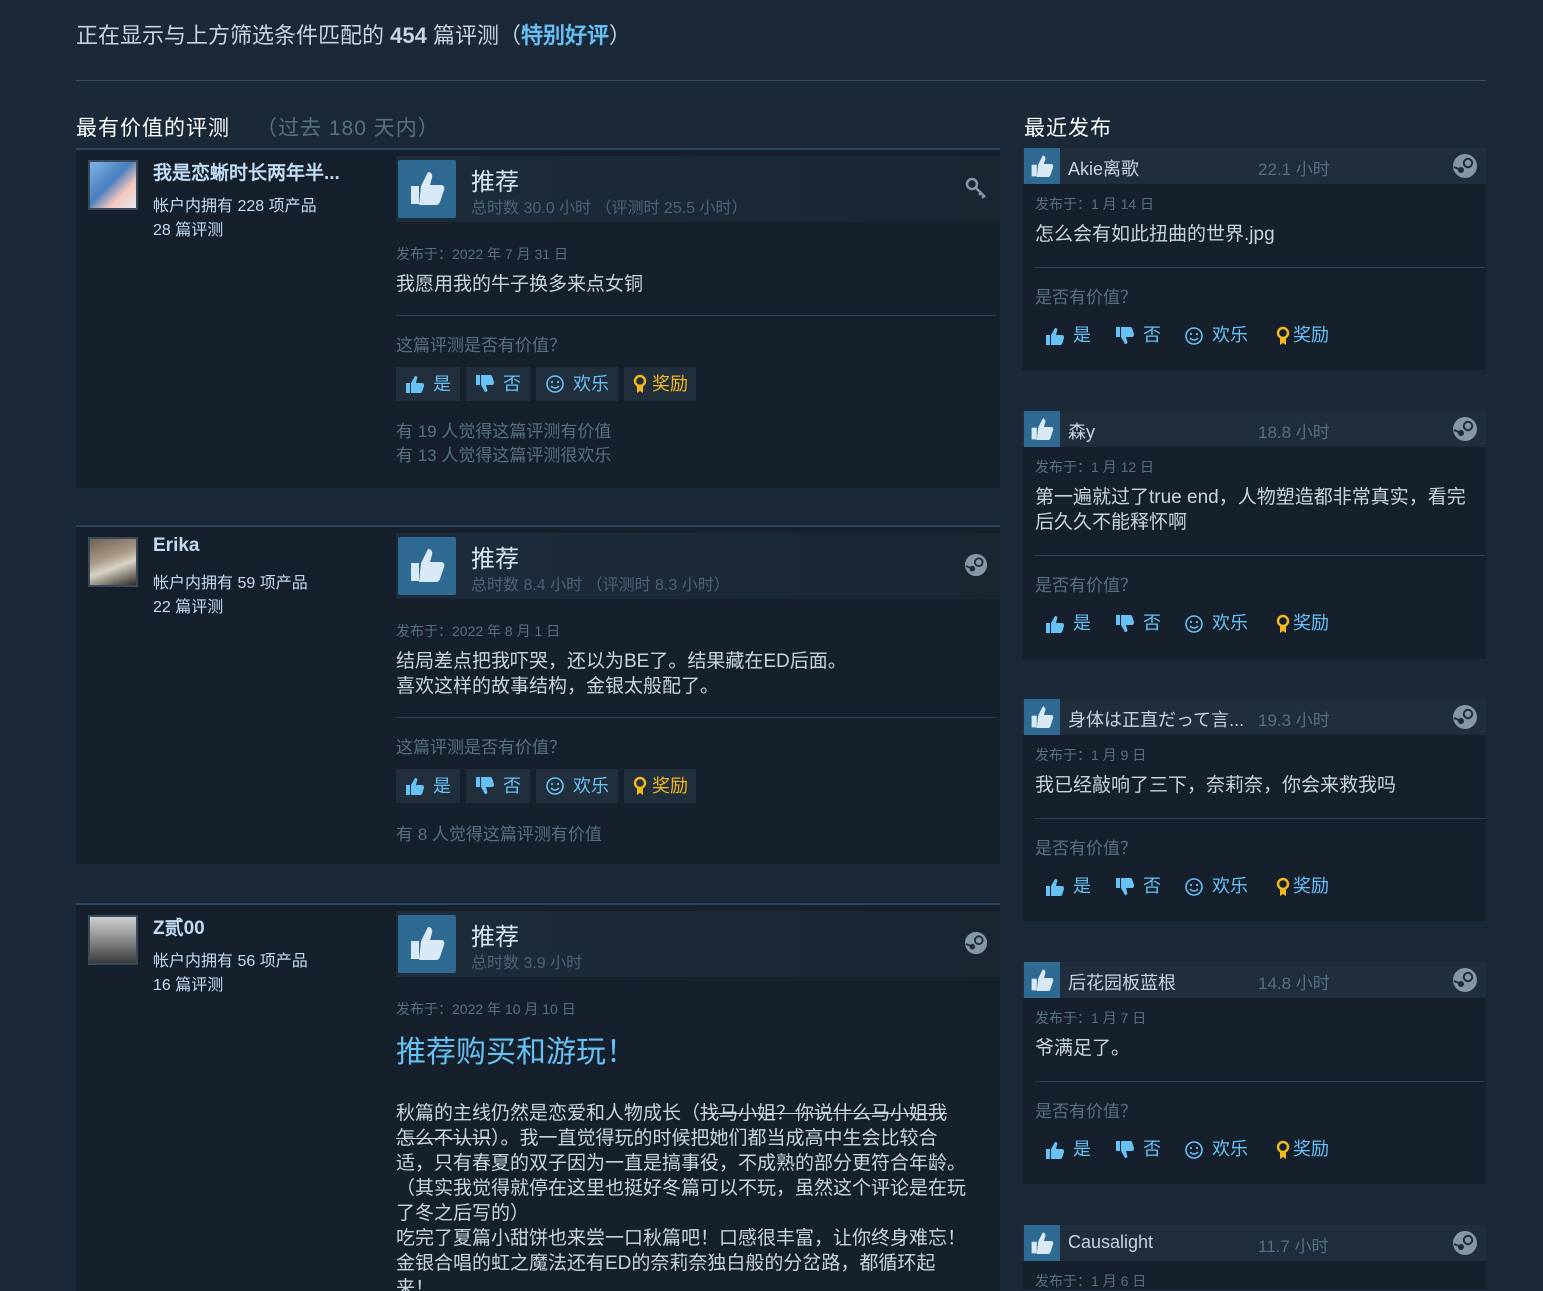 The height and width of the screenshot is (1291, 1543). What do you see at coordinates (527, 963) in the screenshot?
I see `playtime: 总时数 3.9 小时` at bounding box center [527, 963].